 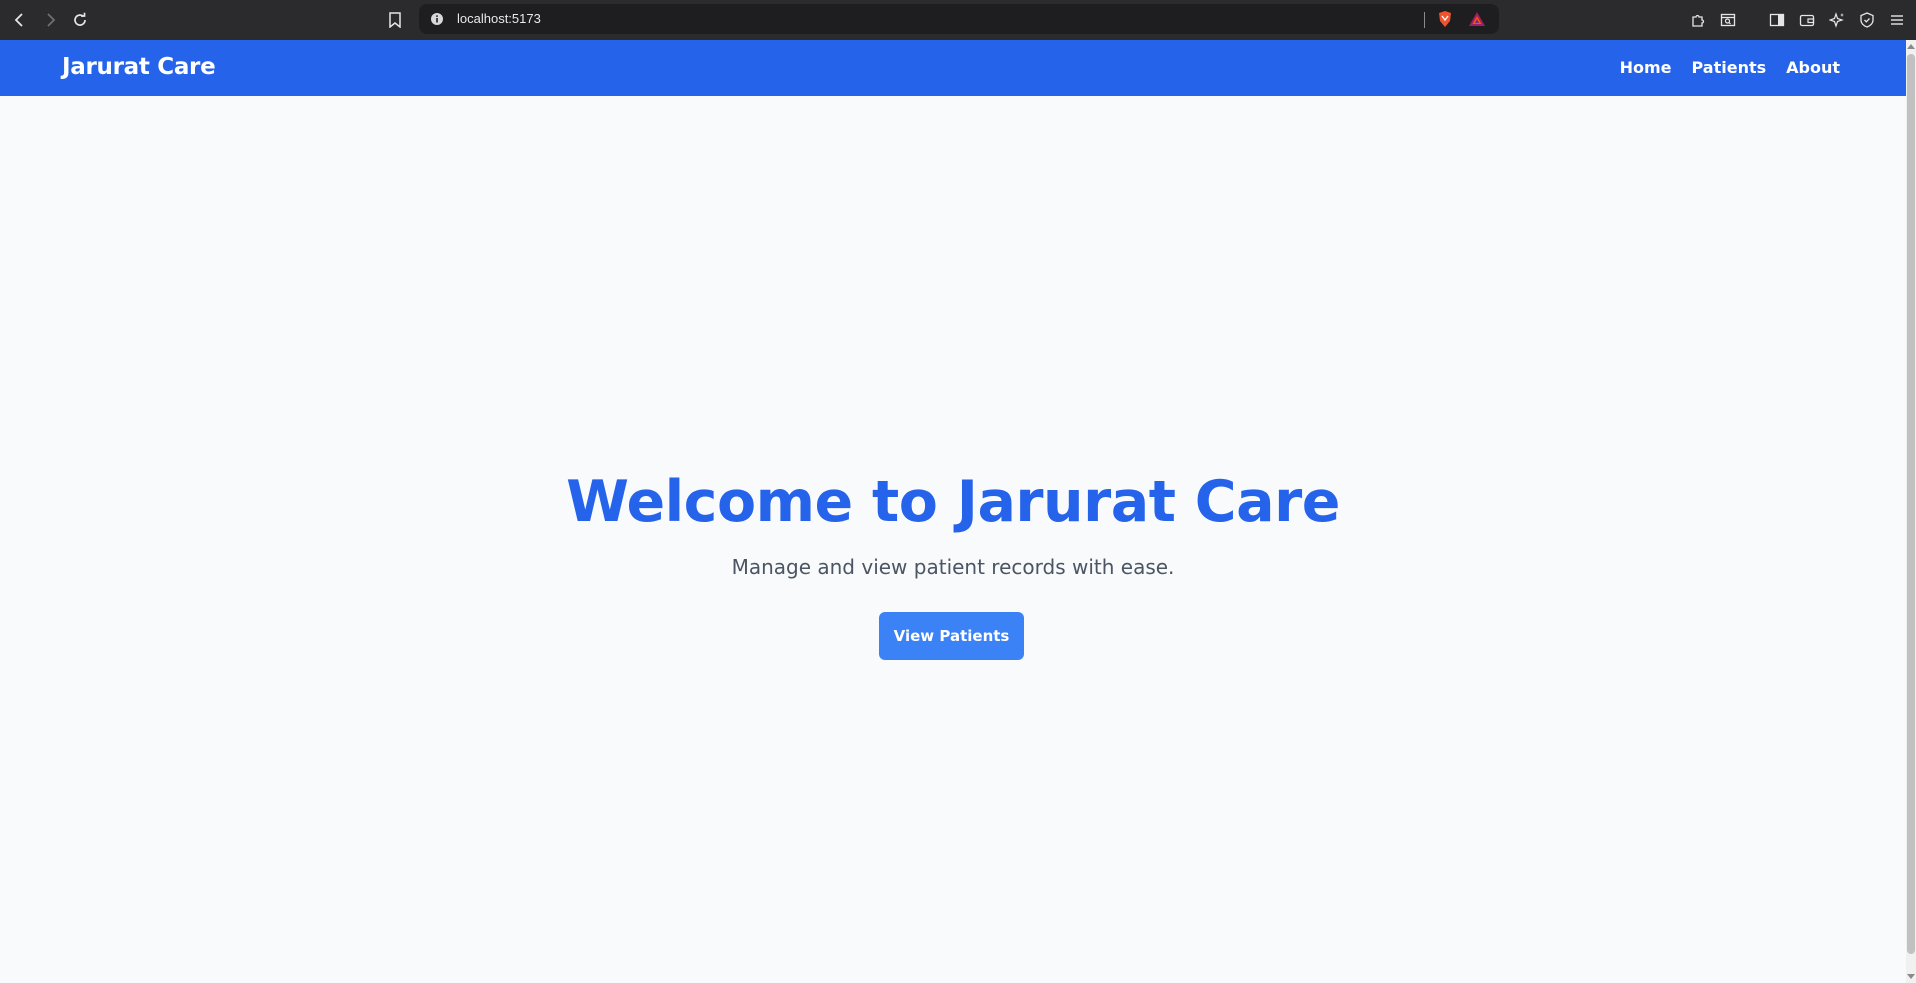 I want to click on address-bar: localhost:5173, so click(x=959, y=19).